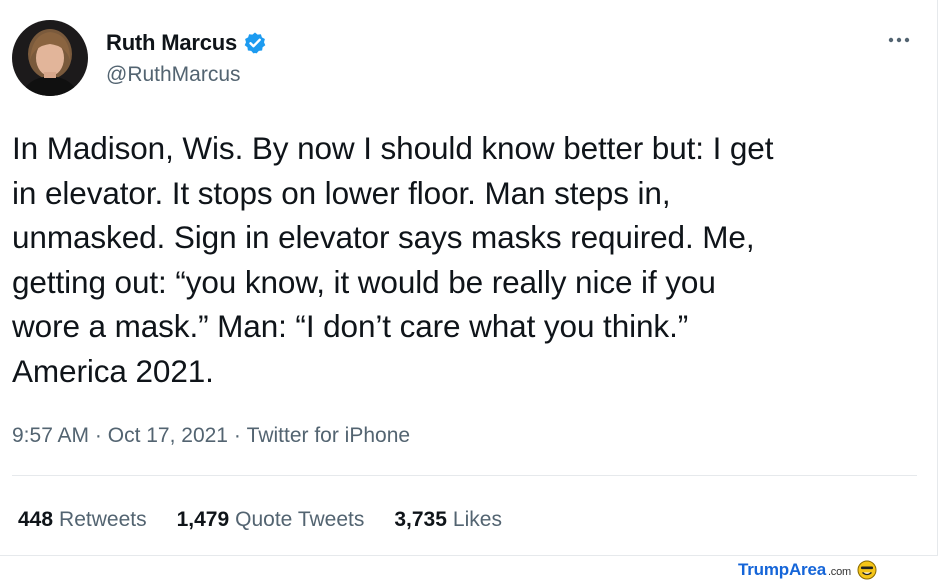 Image resolution: width=940 pixels, height=582 pixels. I want to click on site-watermark: TrumpArea .com, so click(807, 570).